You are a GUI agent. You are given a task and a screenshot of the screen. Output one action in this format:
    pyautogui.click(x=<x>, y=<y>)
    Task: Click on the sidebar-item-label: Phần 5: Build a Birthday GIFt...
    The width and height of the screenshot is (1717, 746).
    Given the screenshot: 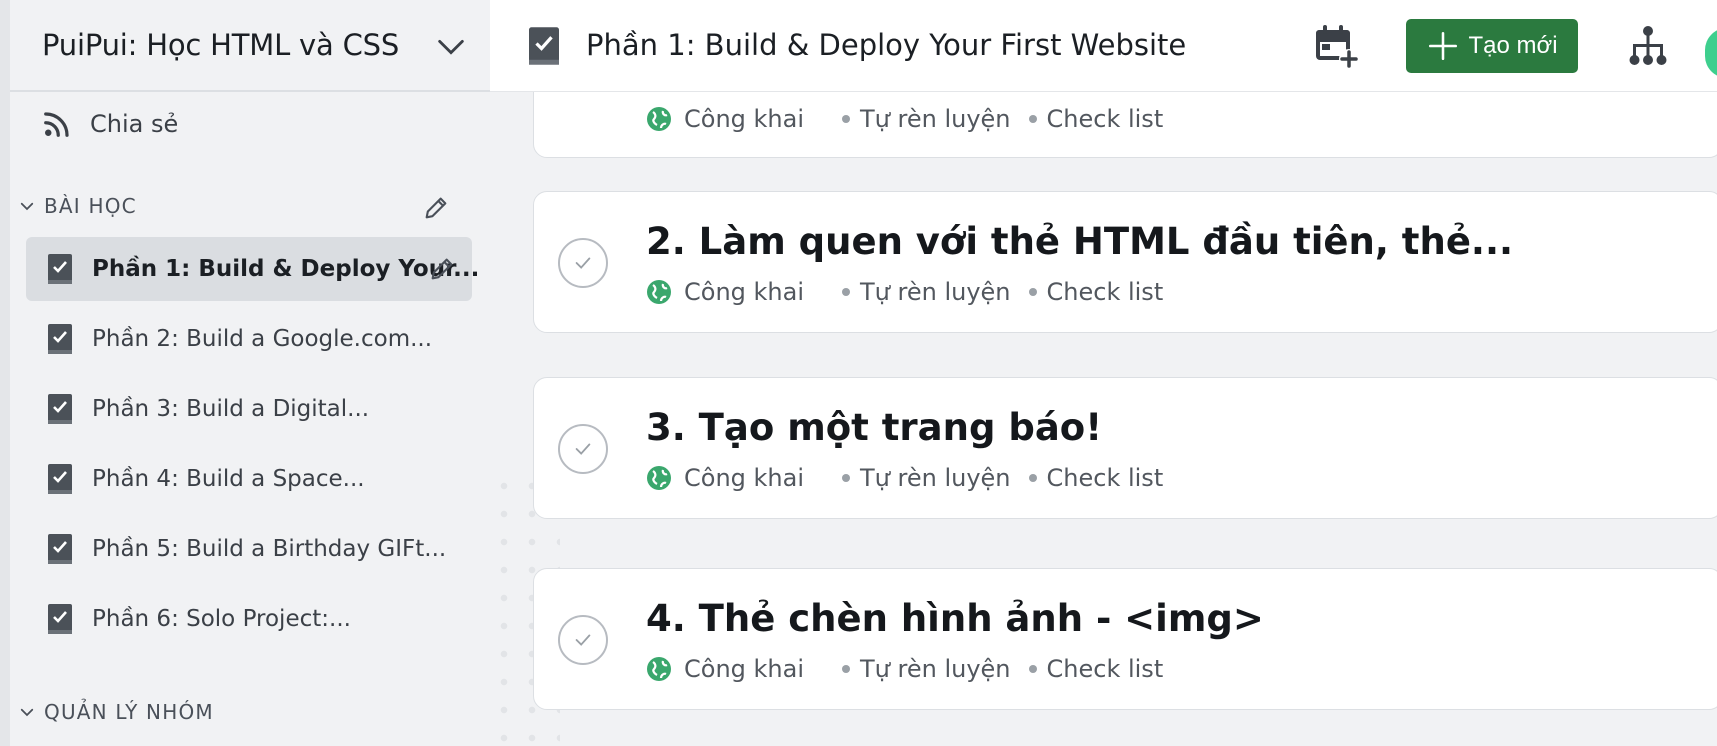 What is the action you would take?
    pyautogui.click(x=269, y=549)
    